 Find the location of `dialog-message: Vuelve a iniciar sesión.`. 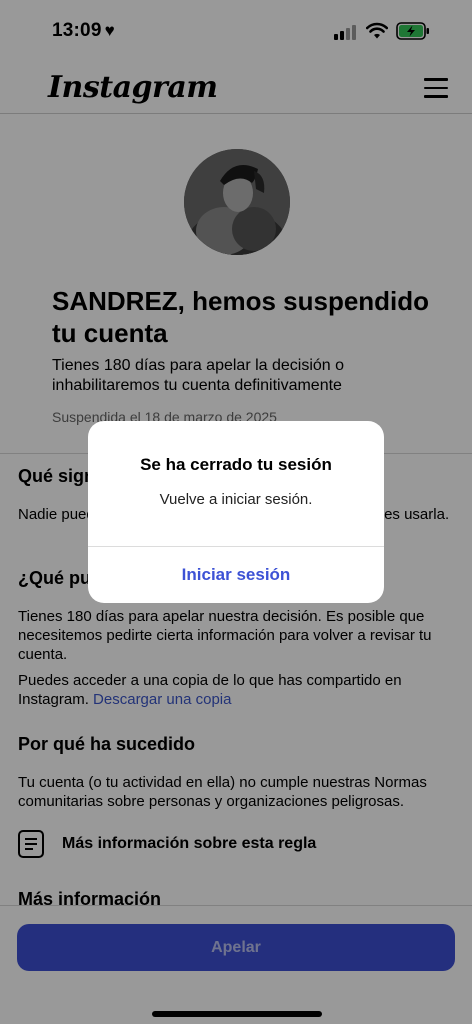

dialog-message: Vuelve a iniciar sesión. is located at coordinates (236, 499).